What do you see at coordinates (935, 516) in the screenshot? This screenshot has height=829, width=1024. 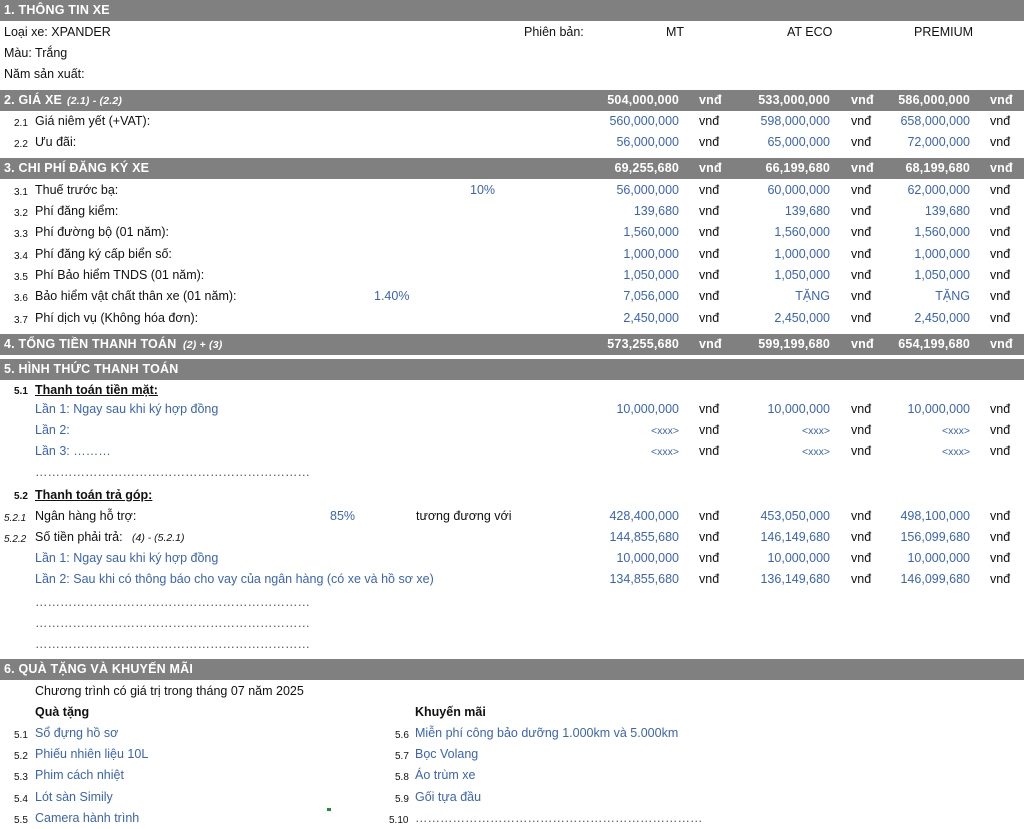 I see `value-premium: 498,100,000` at bounding box center [935, 516].